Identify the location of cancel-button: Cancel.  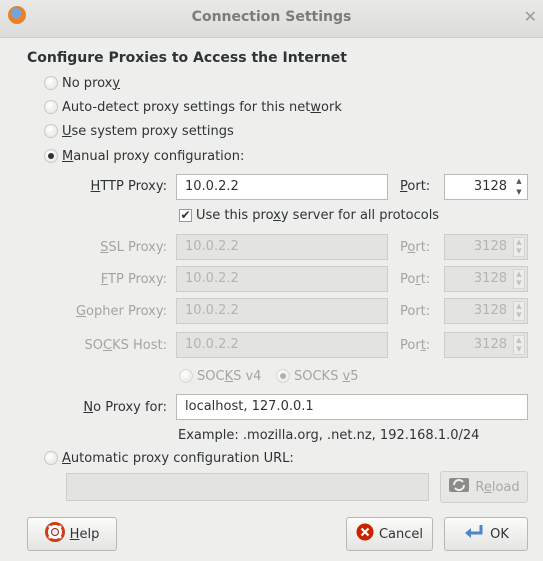
(389, 534).